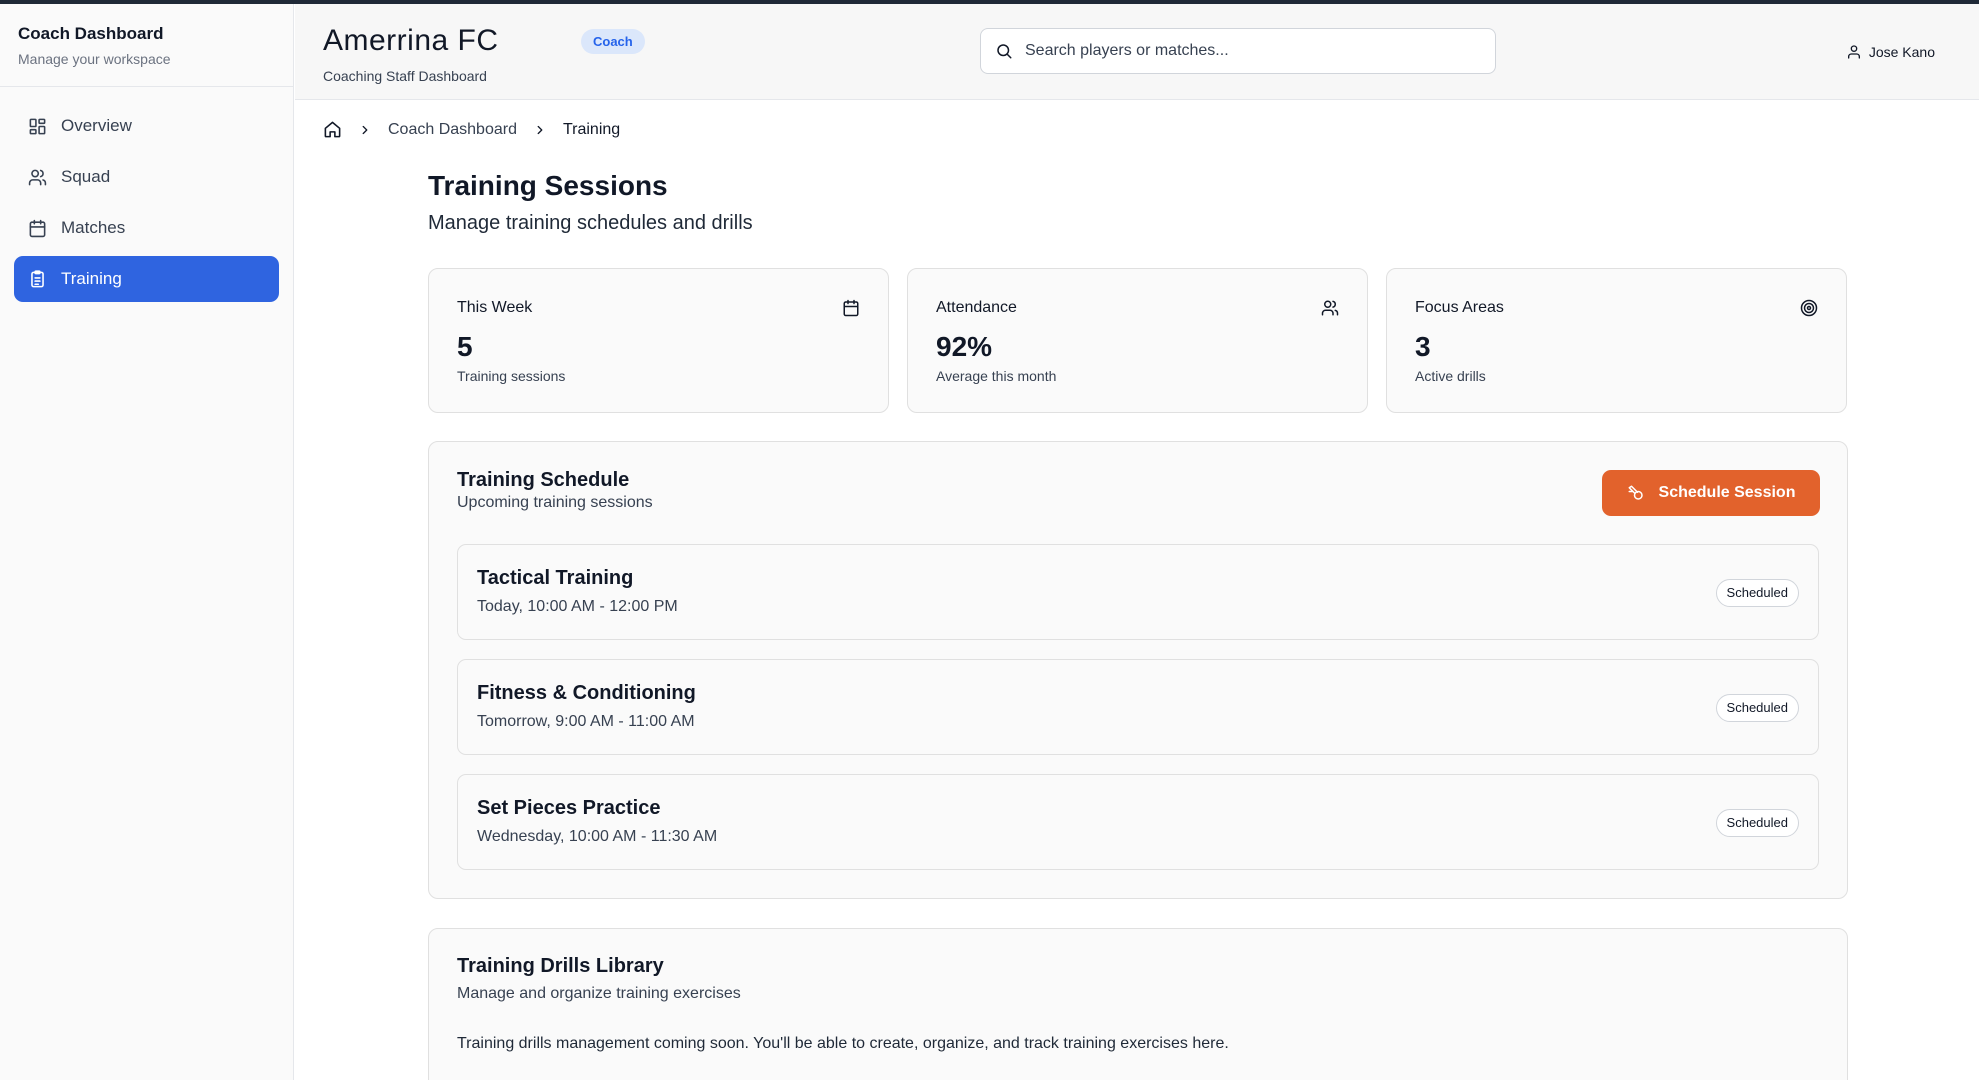  What do you see at coordinates (1635, 492) in the screenshot?
I see `whistle-icon` at bounding box center [1635, 492].